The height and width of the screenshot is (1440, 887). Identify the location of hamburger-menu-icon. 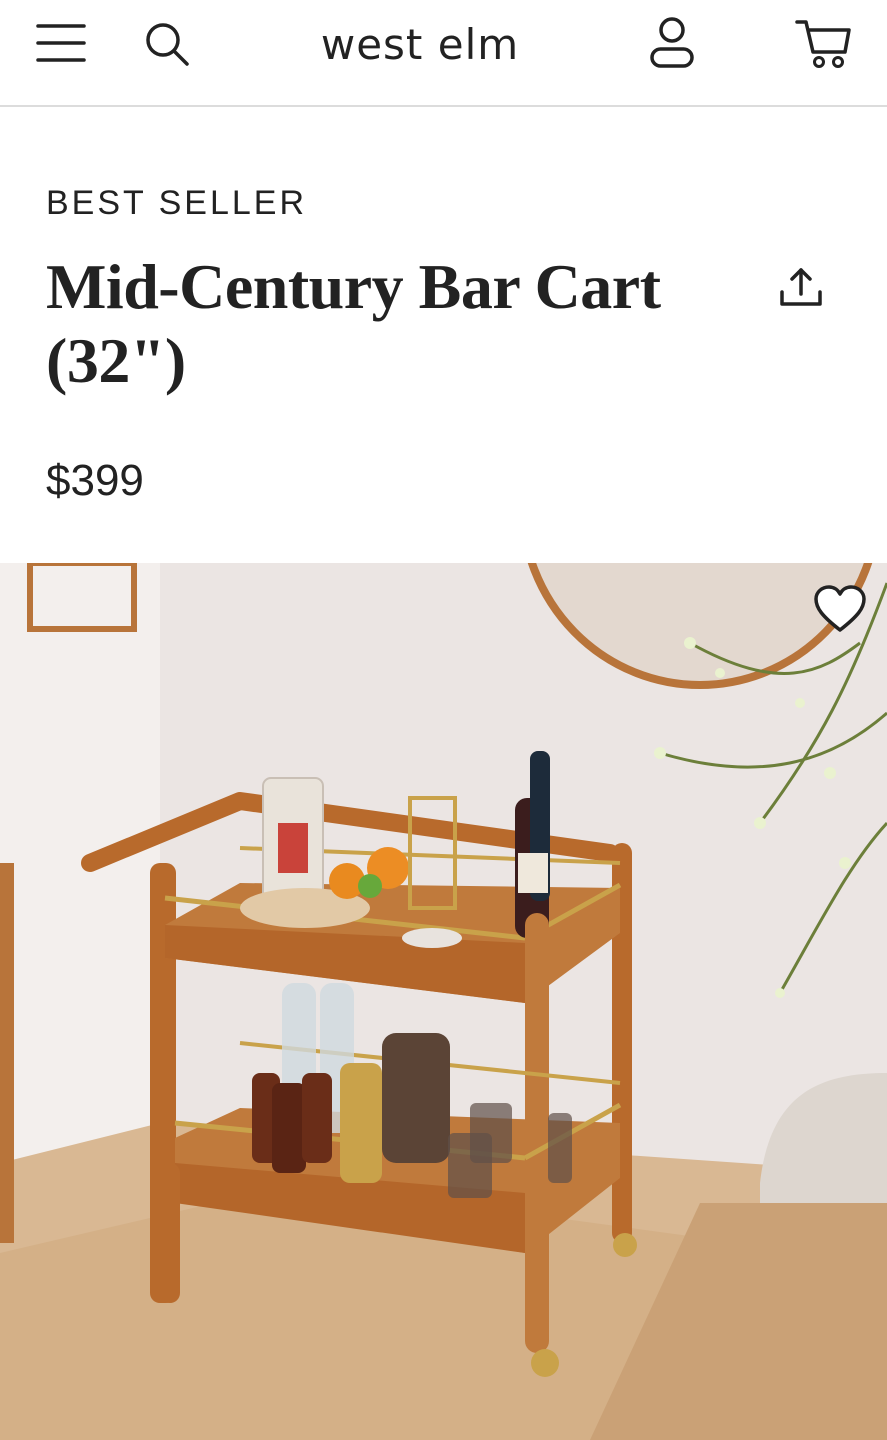
(61, 43).